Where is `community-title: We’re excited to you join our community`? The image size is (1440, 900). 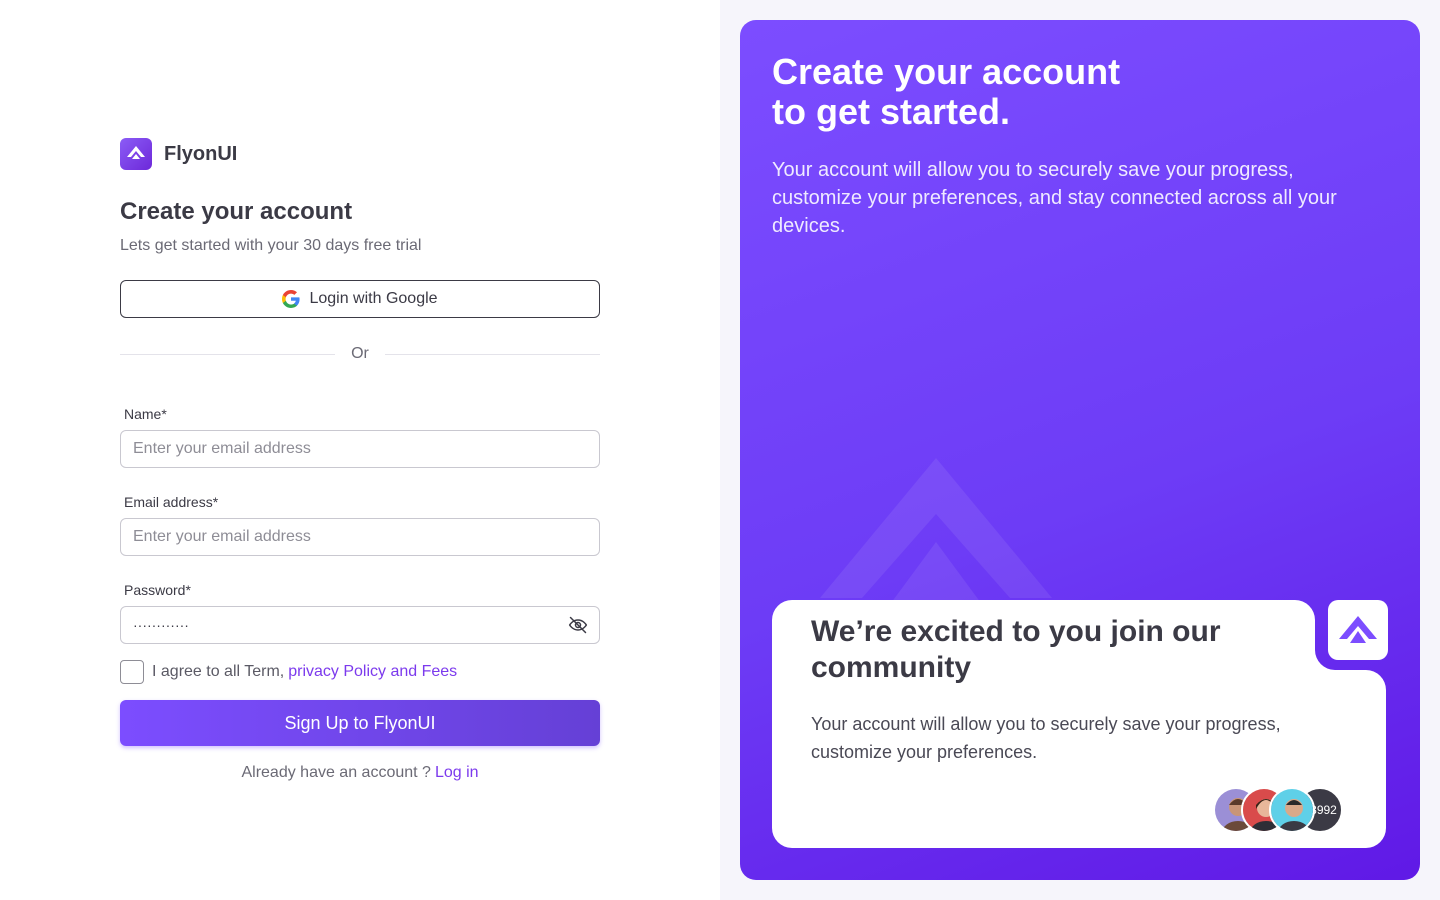
community-title: We’re excited to you join our community is located at coordinates (1016, 649).